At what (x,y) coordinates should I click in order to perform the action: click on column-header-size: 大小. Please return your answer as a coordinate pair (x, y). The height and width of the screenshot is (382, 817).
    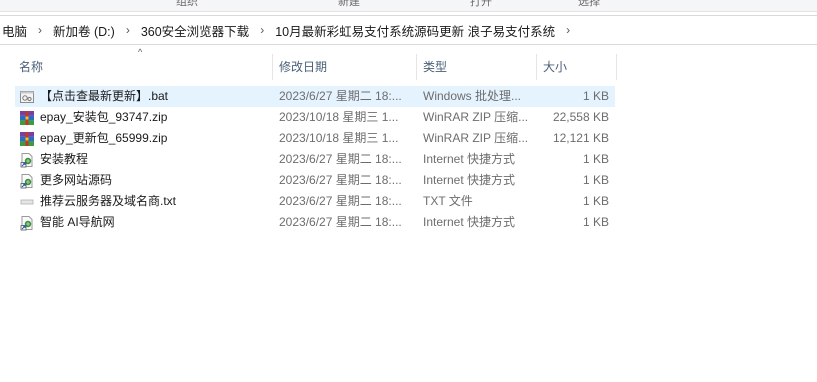
    Looking at the image, I should click on (579, 66).